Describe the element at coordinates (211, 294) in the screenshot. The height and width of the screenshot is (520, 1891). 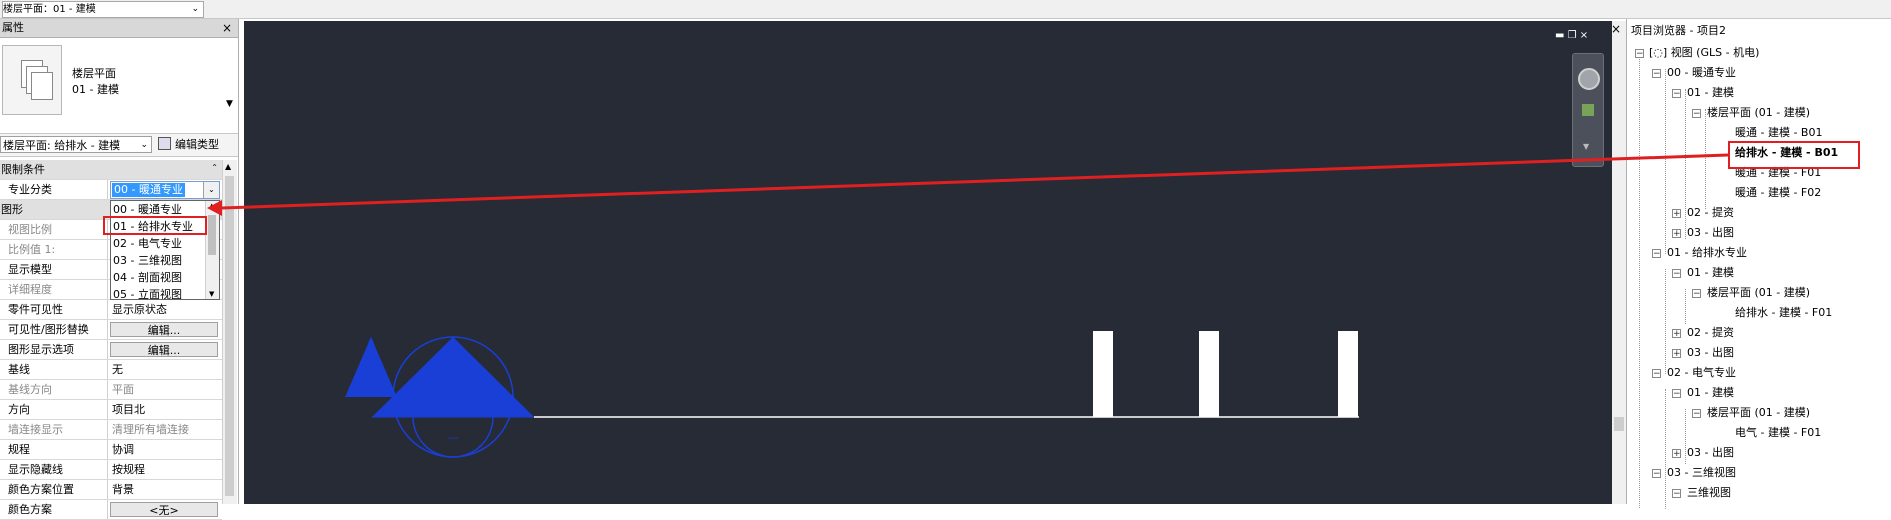
I see `scroll-down-icon: ▼` at that location.